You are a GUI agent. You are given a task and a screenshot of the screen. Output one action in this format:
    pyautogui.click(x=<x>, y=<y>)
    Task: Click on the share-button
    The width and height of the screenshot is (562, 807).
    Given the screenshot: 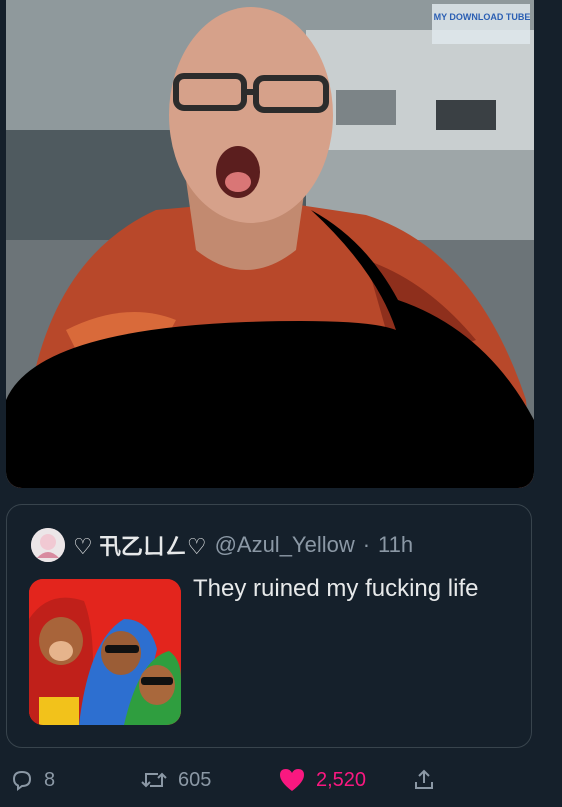 What is the action you would take?
    pyautogui.click(x=424, y=780)
    